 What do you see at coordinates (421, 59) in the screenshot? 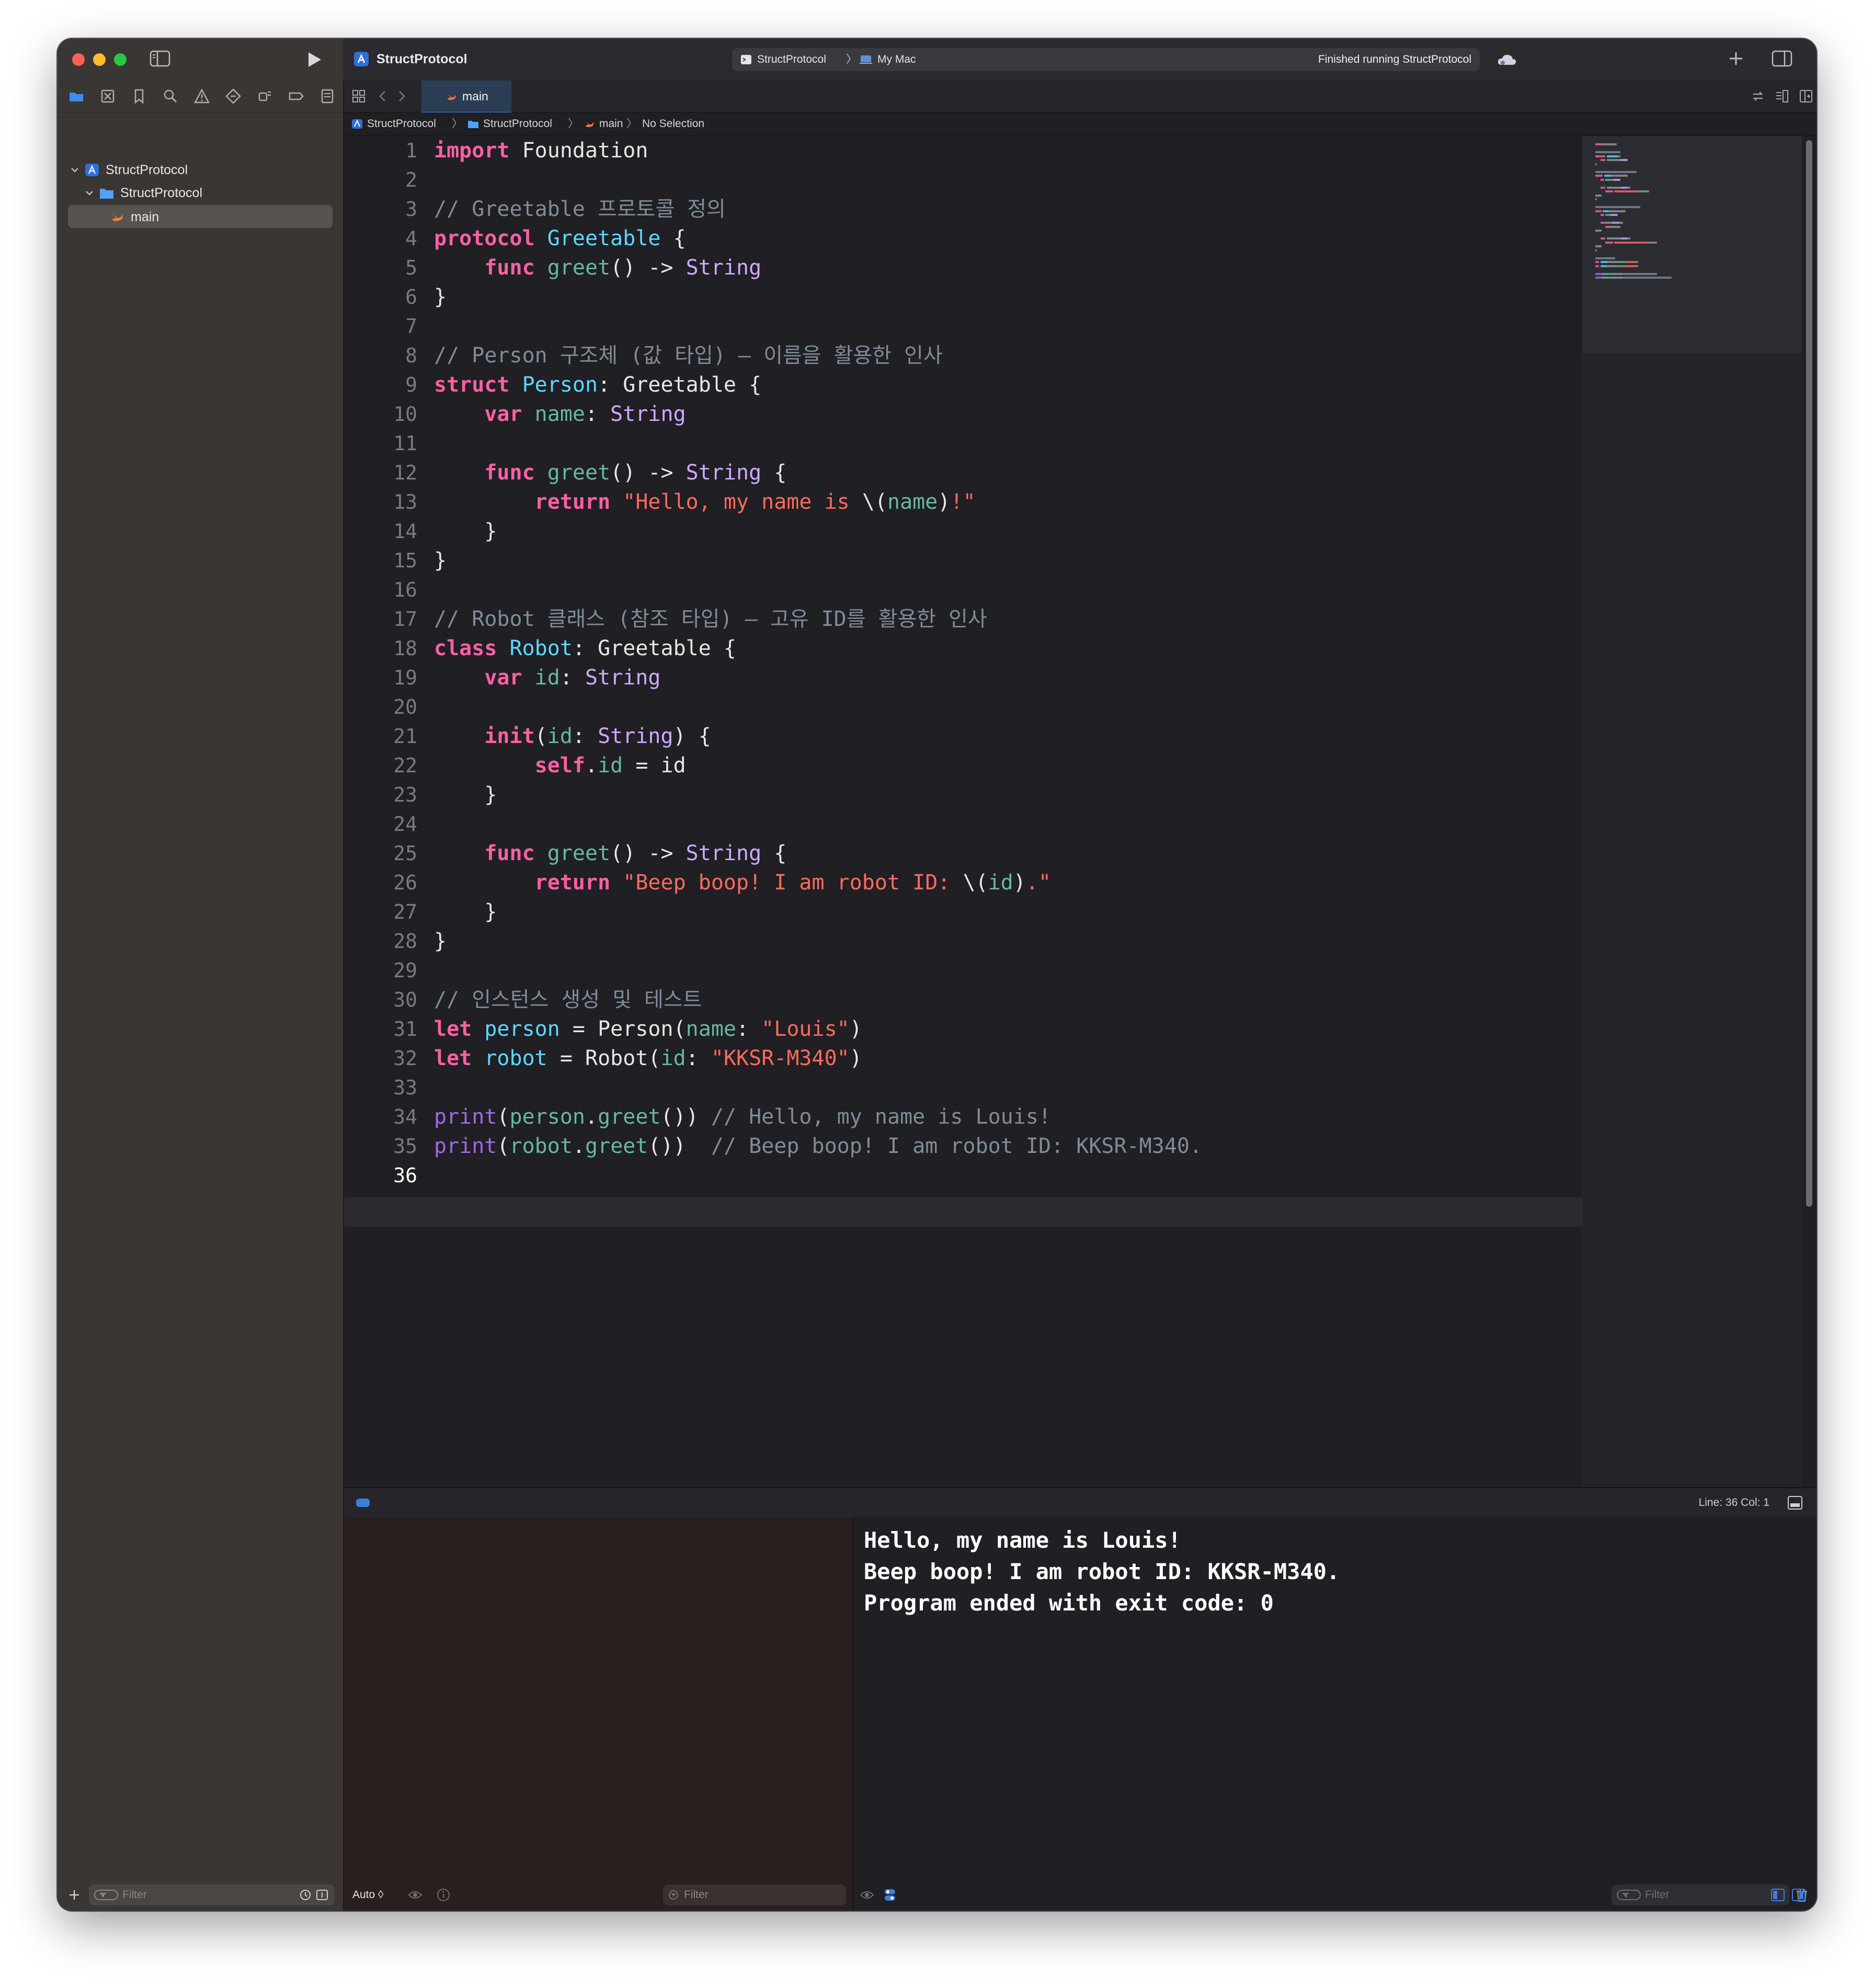
I see `project-title: StructProtocol` at bounding box center [421, 59].